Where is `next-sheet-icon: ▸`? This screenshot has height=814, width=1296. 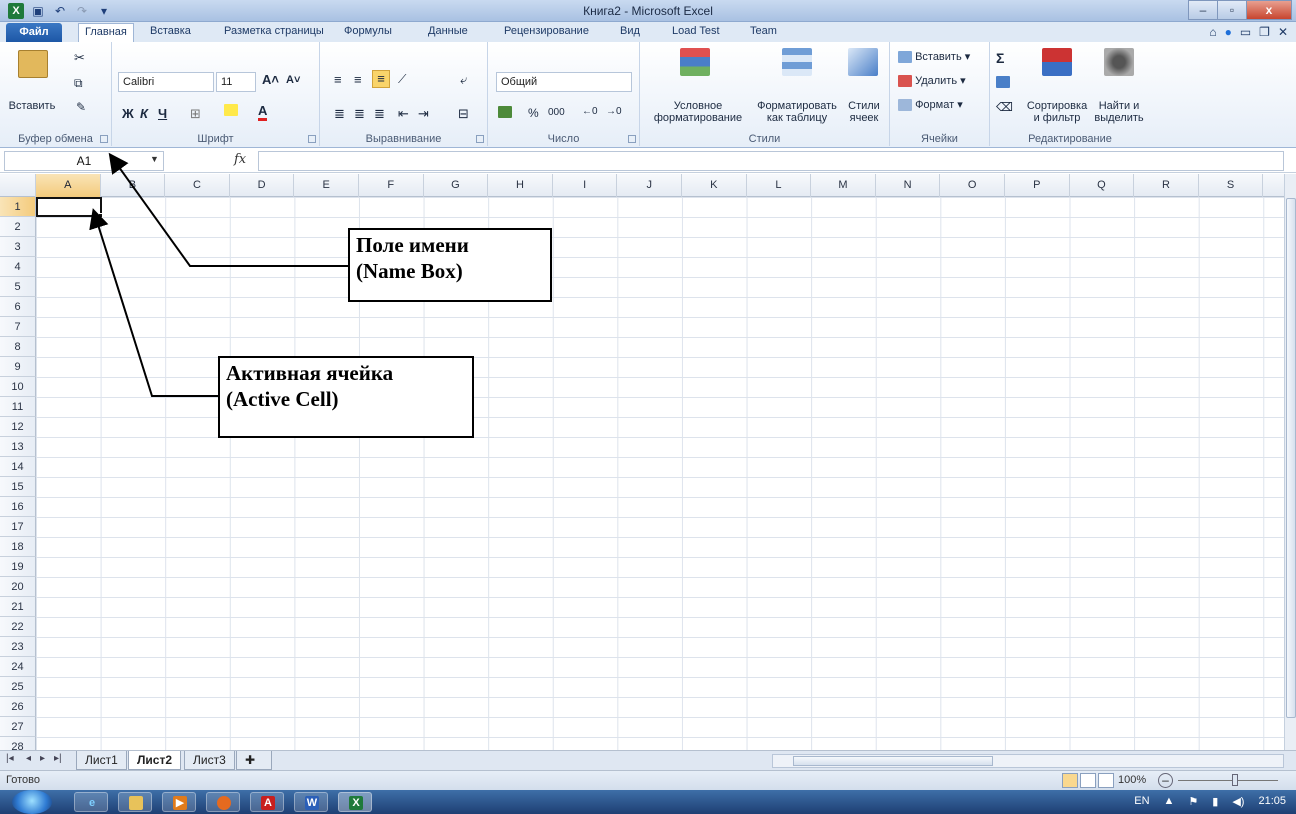 next-sheet-icon: ▸ is located at coordinates (42, 758).